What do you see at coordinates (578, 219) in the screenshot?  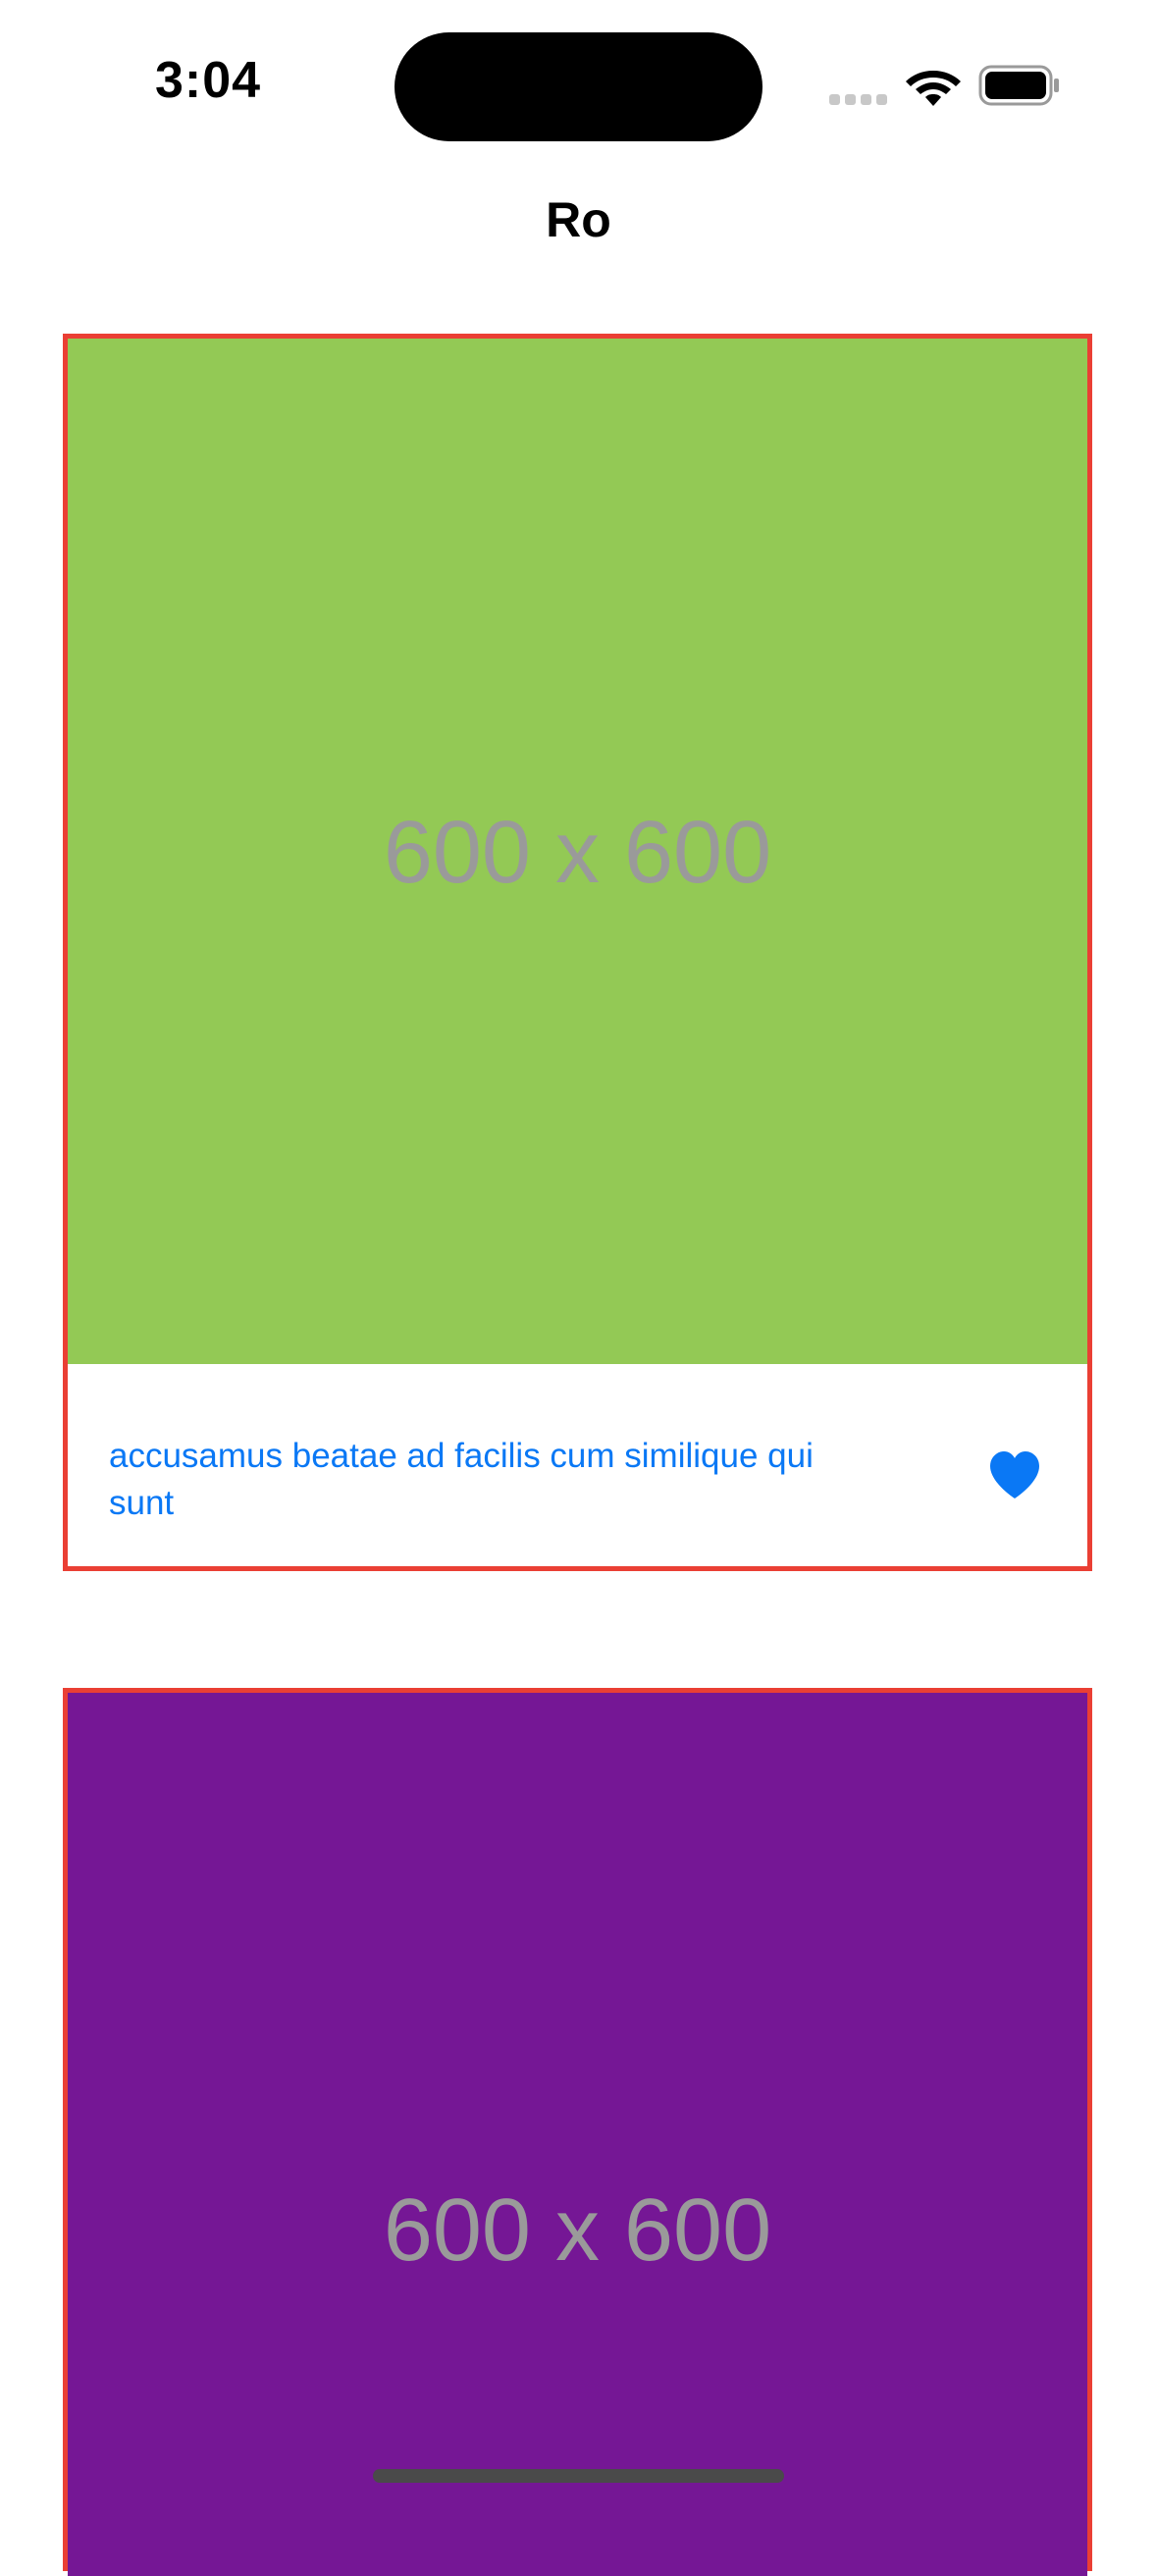 I see `page-title: Ro` at bounding box center [578, 219].